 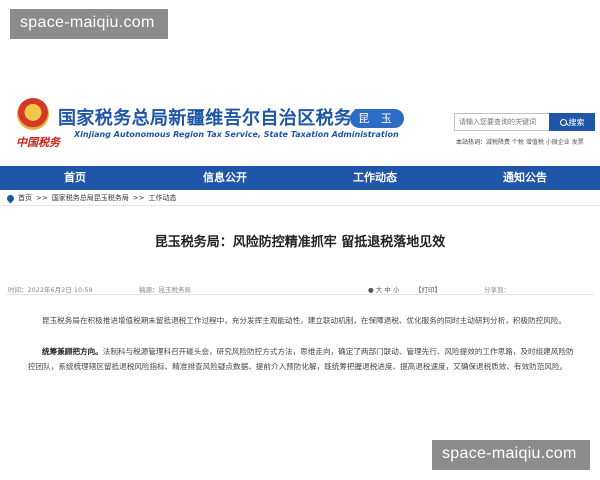 What do you see at coordinates (38, 142) in the screenshot?
I see `brand-logo-text: 中国税务` at bounding box center [38, 142].